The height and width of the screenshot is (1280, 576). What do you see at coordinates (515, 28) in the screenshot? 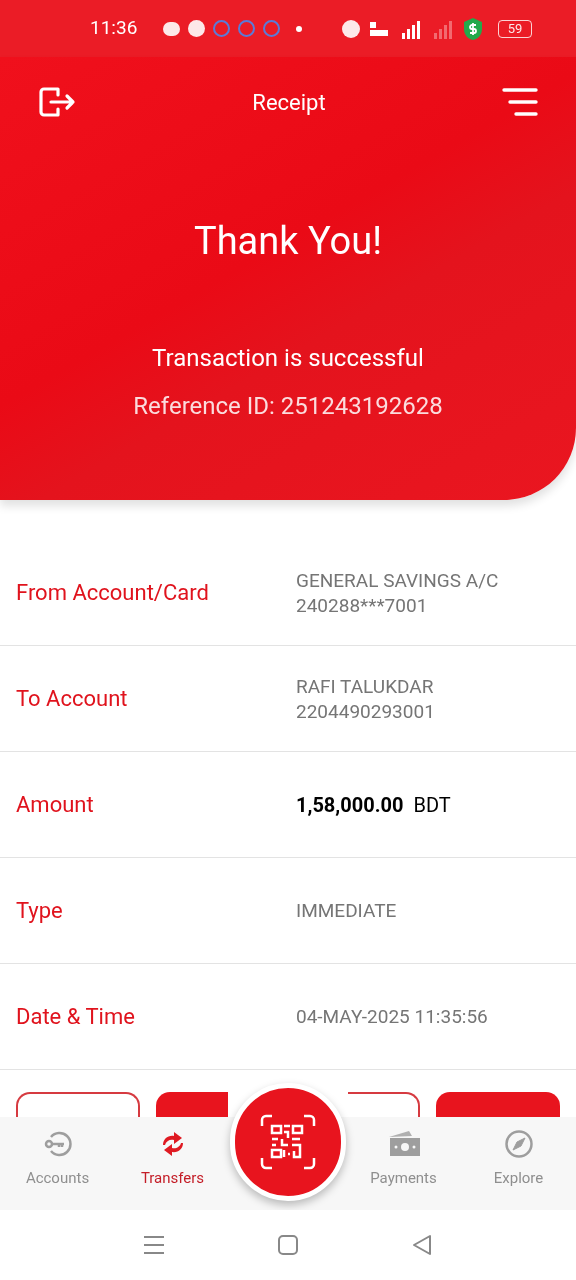
I see `battery-indicator: 59` at bounding box center [515, 28].